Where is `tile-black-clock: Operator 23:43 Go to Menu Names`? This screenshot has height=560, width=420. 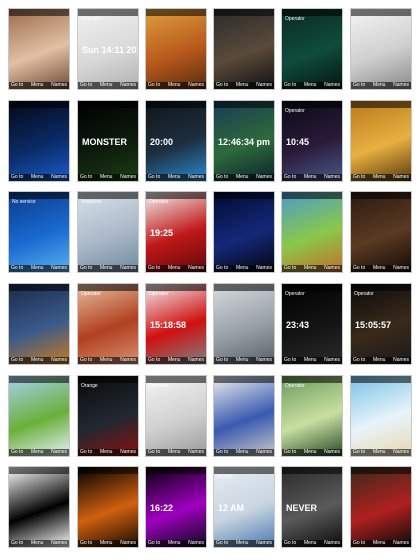 tile-black-clock: Operator 23:43 Go to Menu Names is located at coordinates (312, 324).